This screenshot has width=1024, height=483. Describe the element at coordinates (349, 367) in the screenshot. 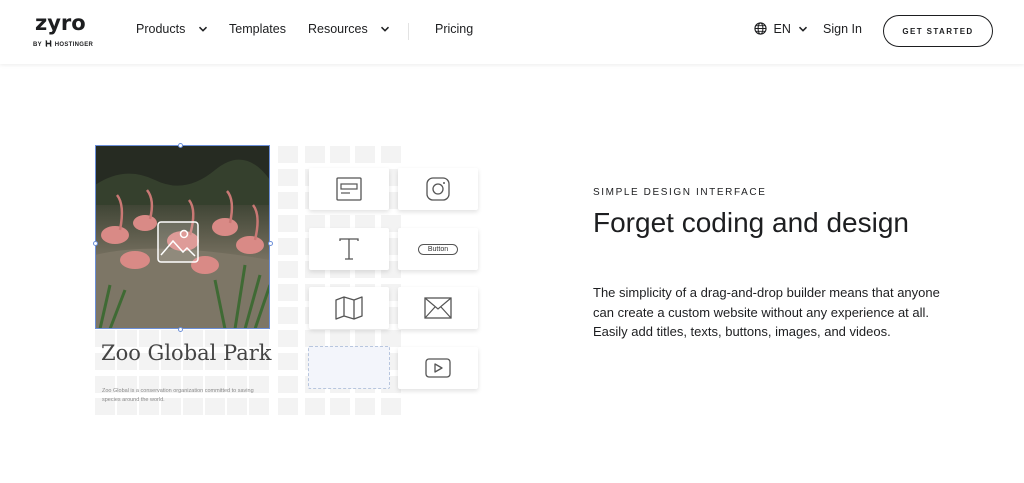

I see `drop-zone` at that location.